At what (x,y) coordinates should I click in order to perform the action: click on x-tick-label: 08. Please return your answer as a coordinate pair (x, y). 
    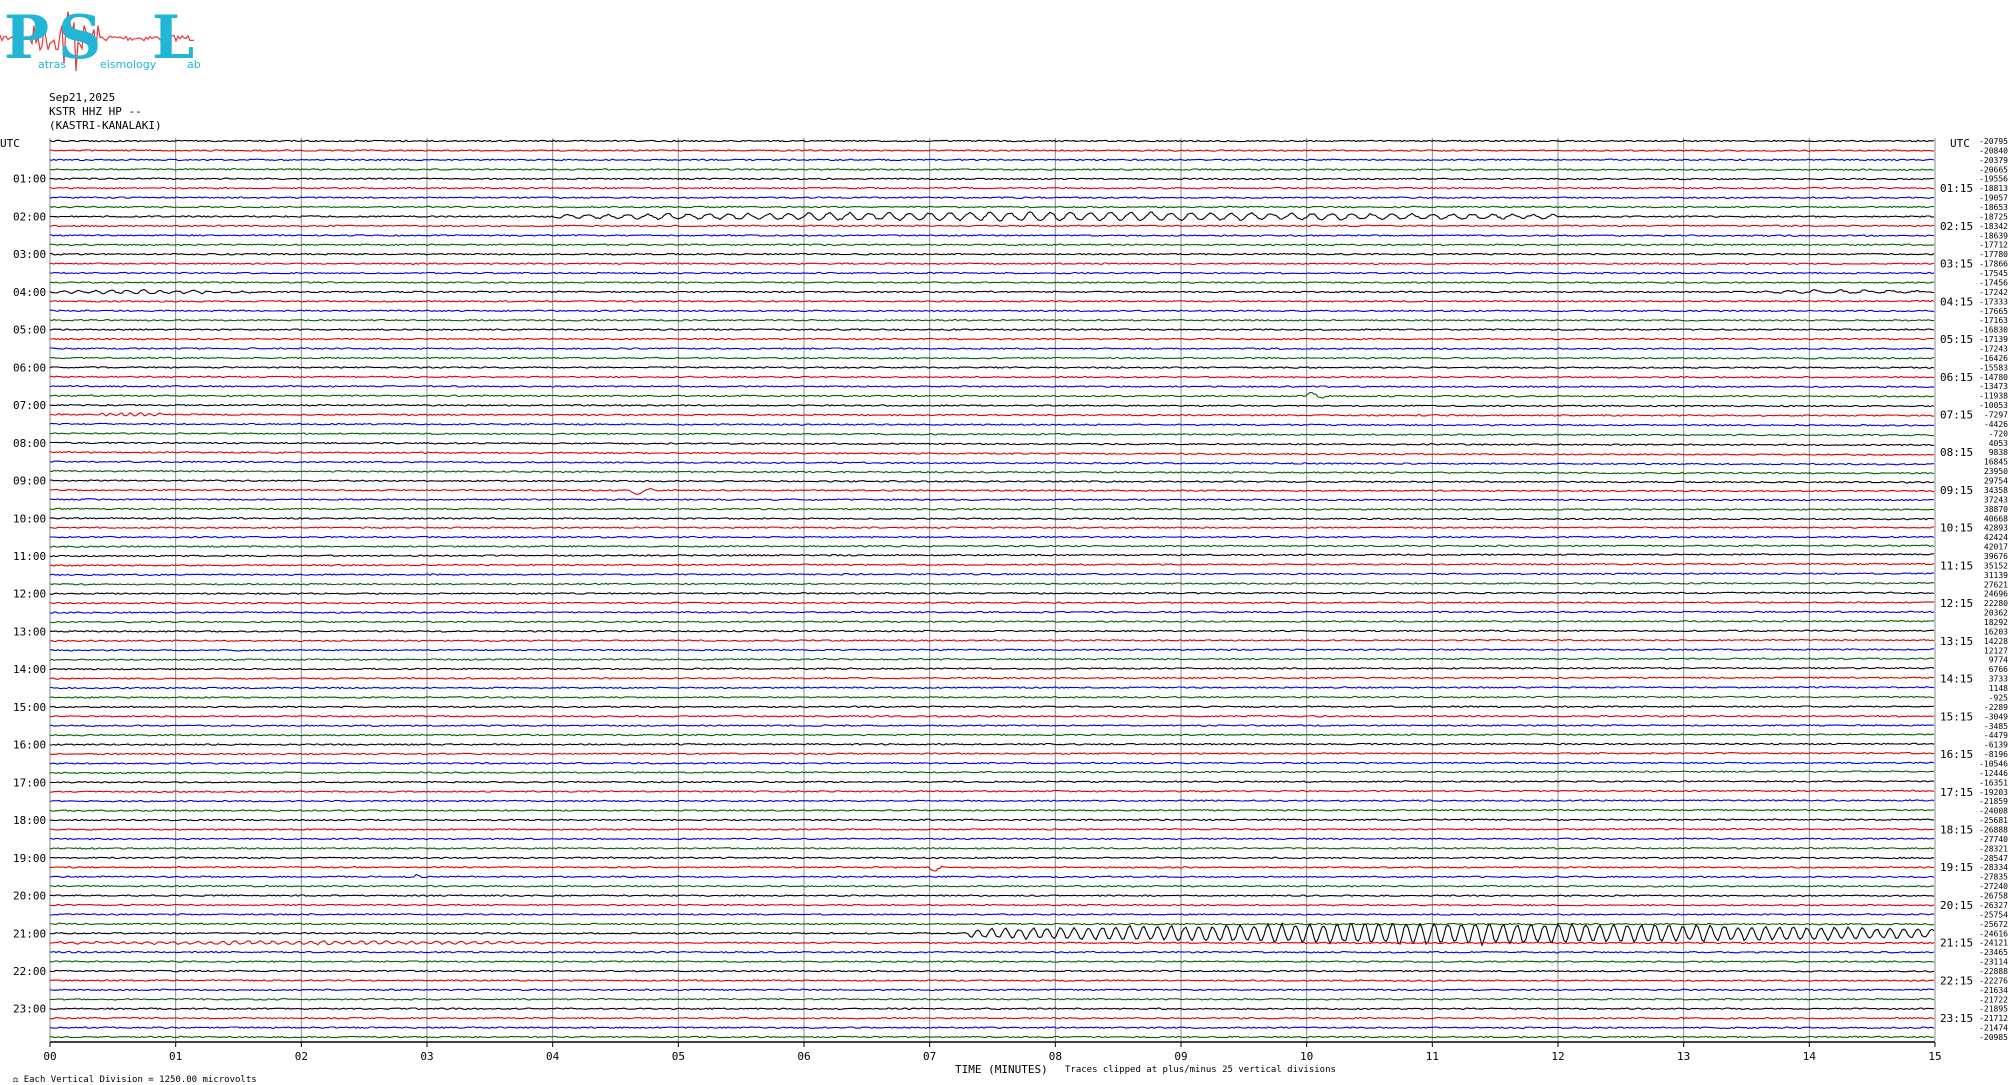
    Looking at the image, I should click on (1055, 1056).